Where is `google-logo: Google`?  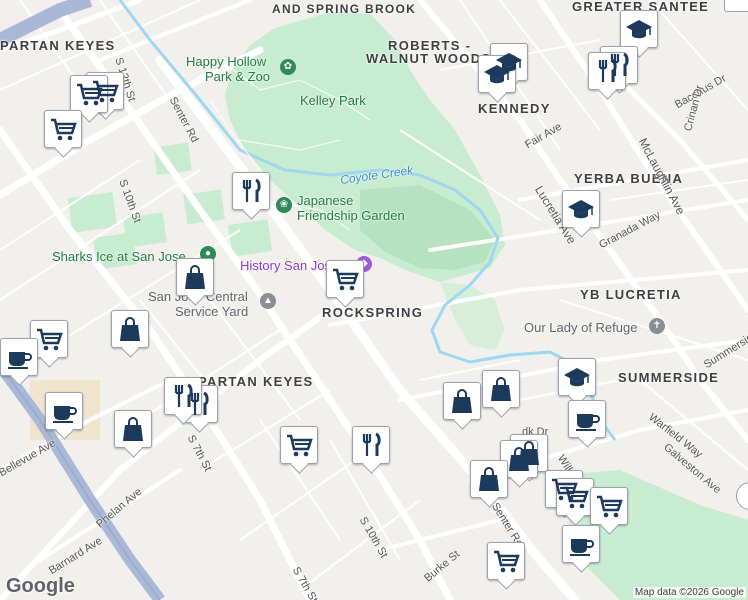 google-logo: Google is located at coordinates (40, 586).